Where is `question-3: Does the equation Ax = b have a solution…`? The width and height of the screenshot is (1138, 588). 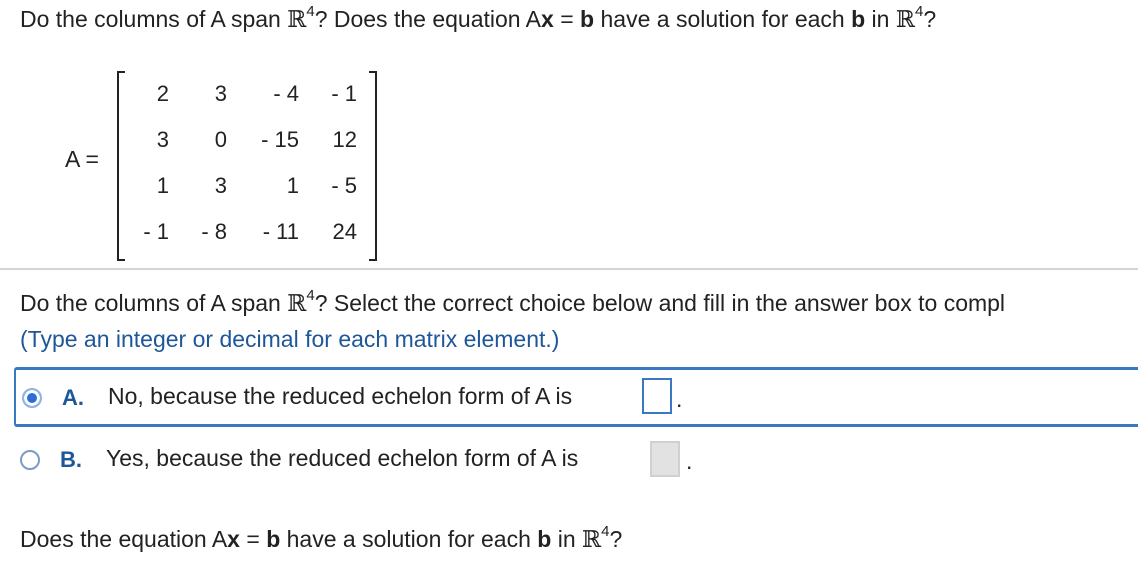
question-3: Does the equation Ax = b have a solution… is located at coordinates (321, 538).